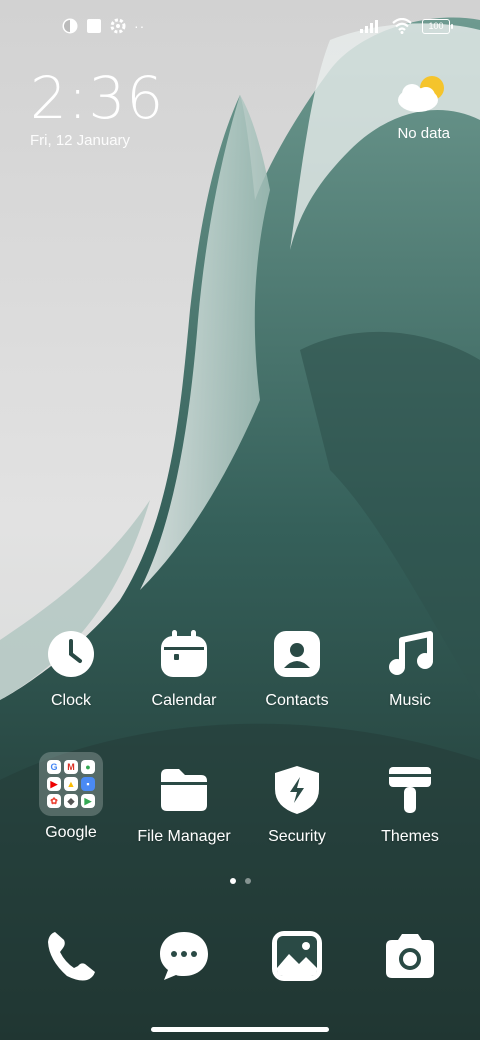  Describe the element at coordinates (369, 26) in the screenshot. I see `signal-icon` at that location.